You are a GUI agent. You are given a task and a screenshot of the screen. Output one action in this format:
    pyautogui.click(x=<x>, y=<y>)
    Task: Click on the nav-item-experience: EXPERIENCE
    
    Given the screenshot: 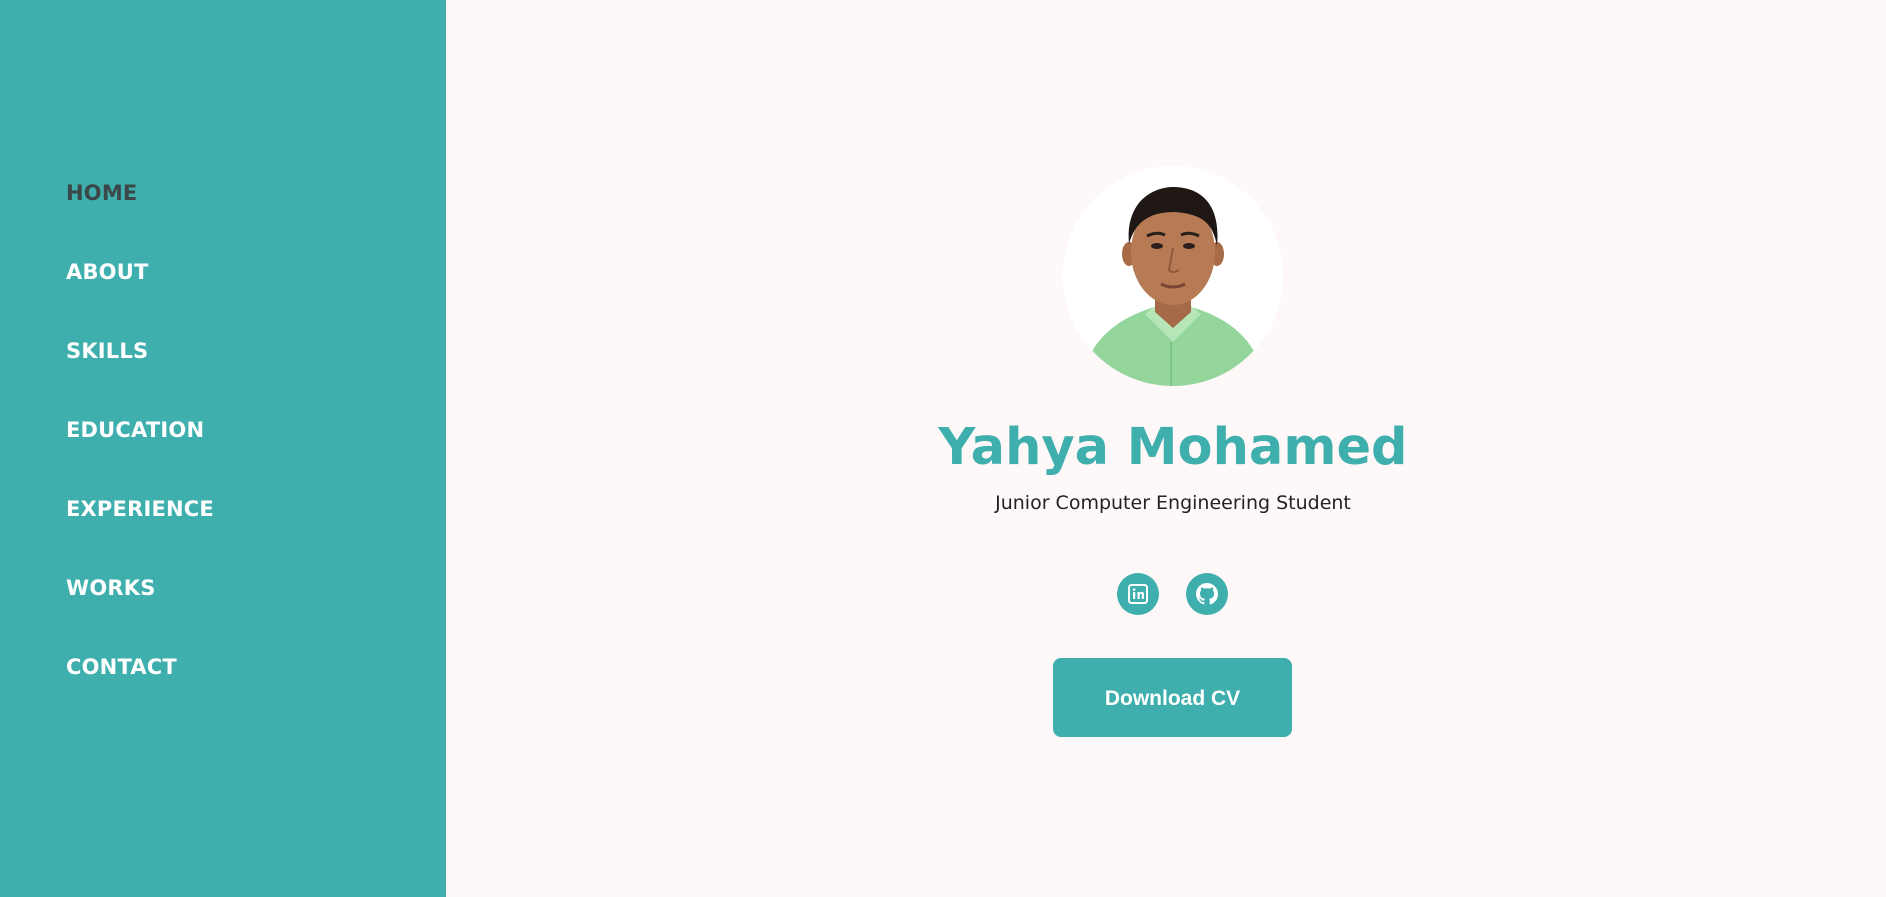 What is the action you would take?
    pyautogui.click(x=140, y=525)
    